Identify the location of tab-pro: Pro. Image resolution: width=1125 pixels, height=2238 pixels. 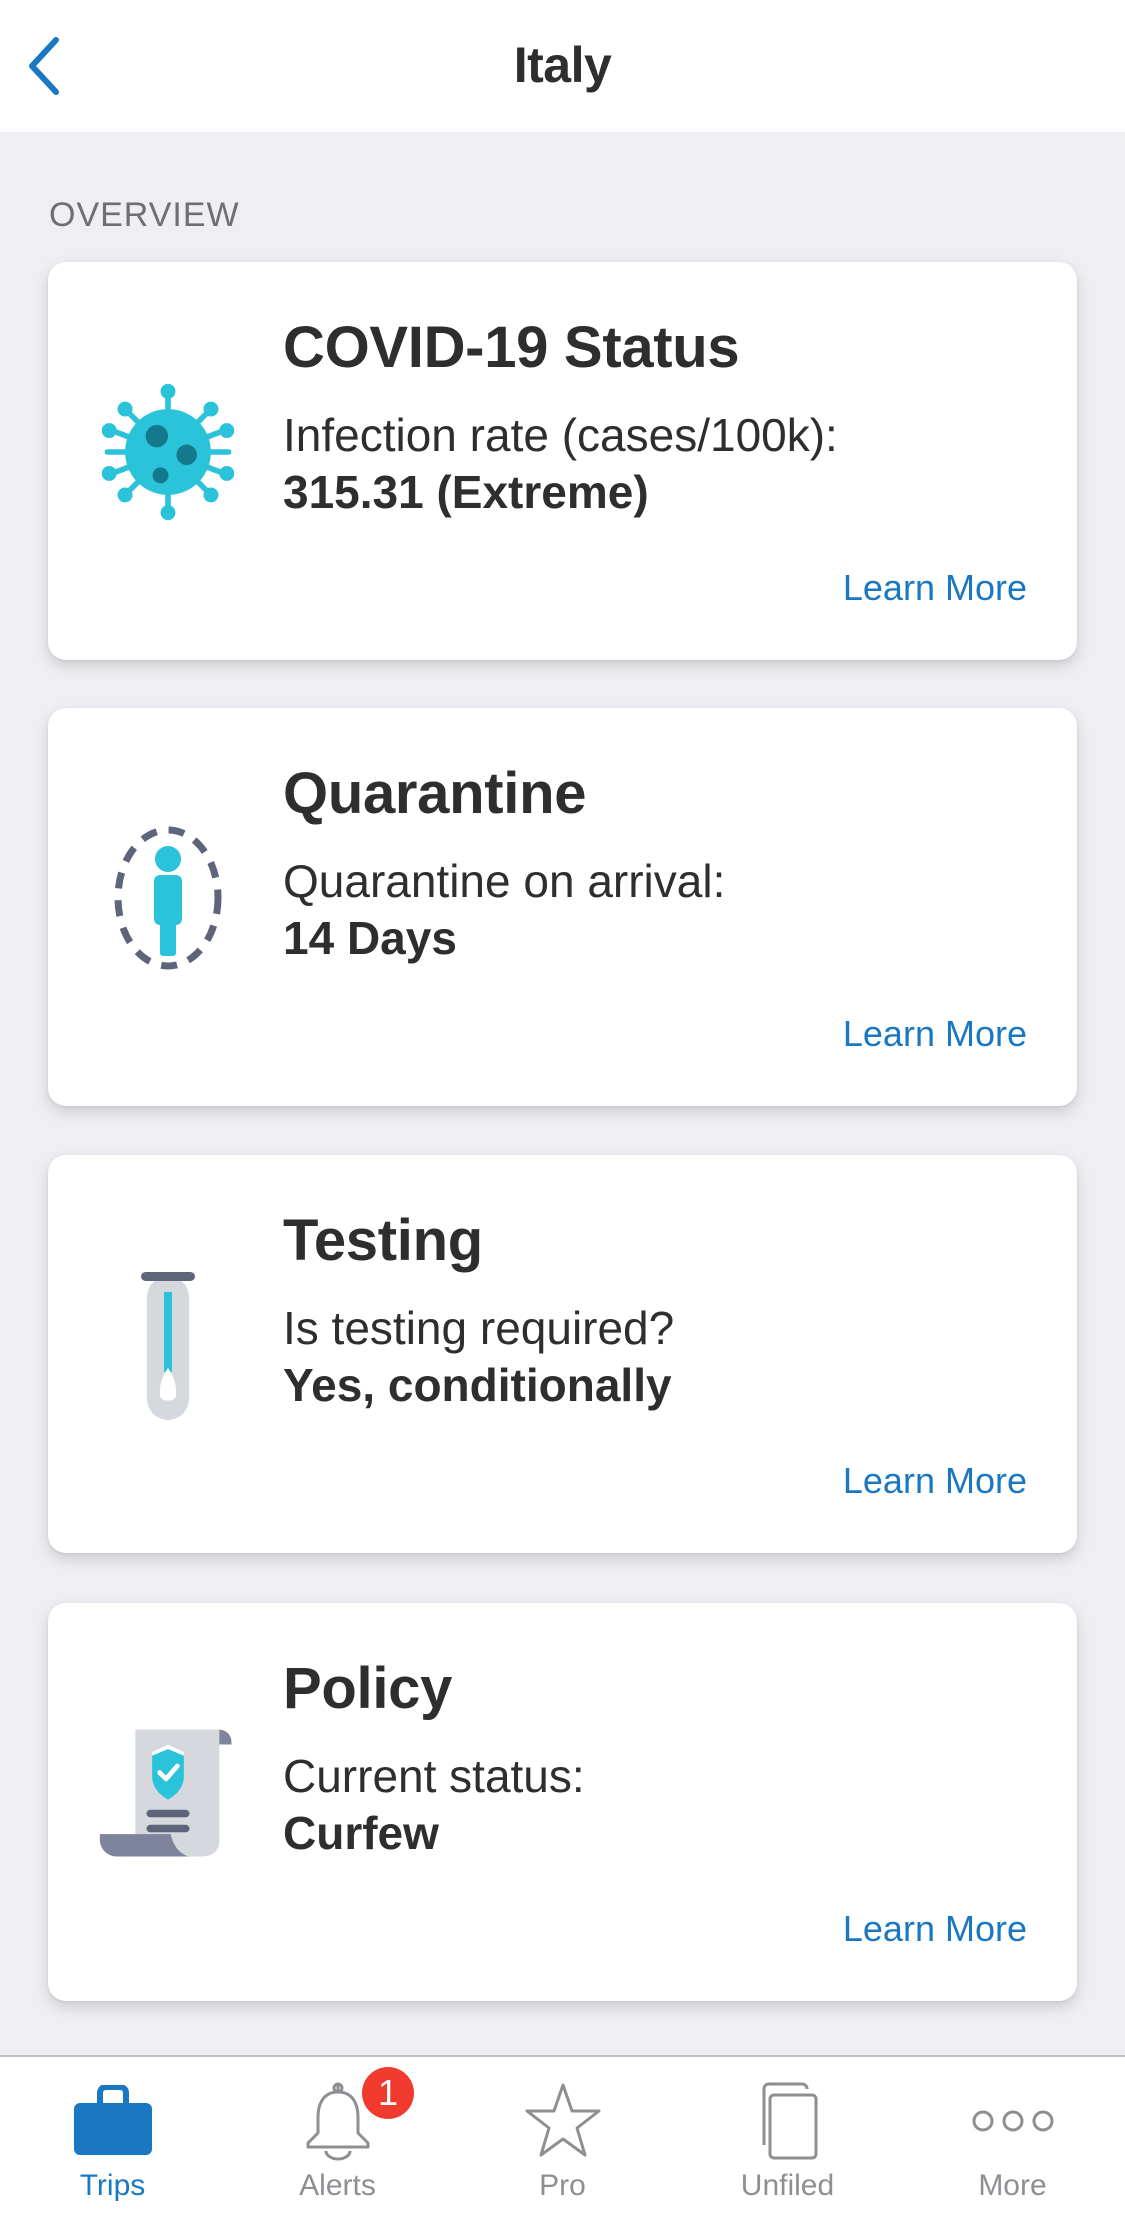
(562, 2147).